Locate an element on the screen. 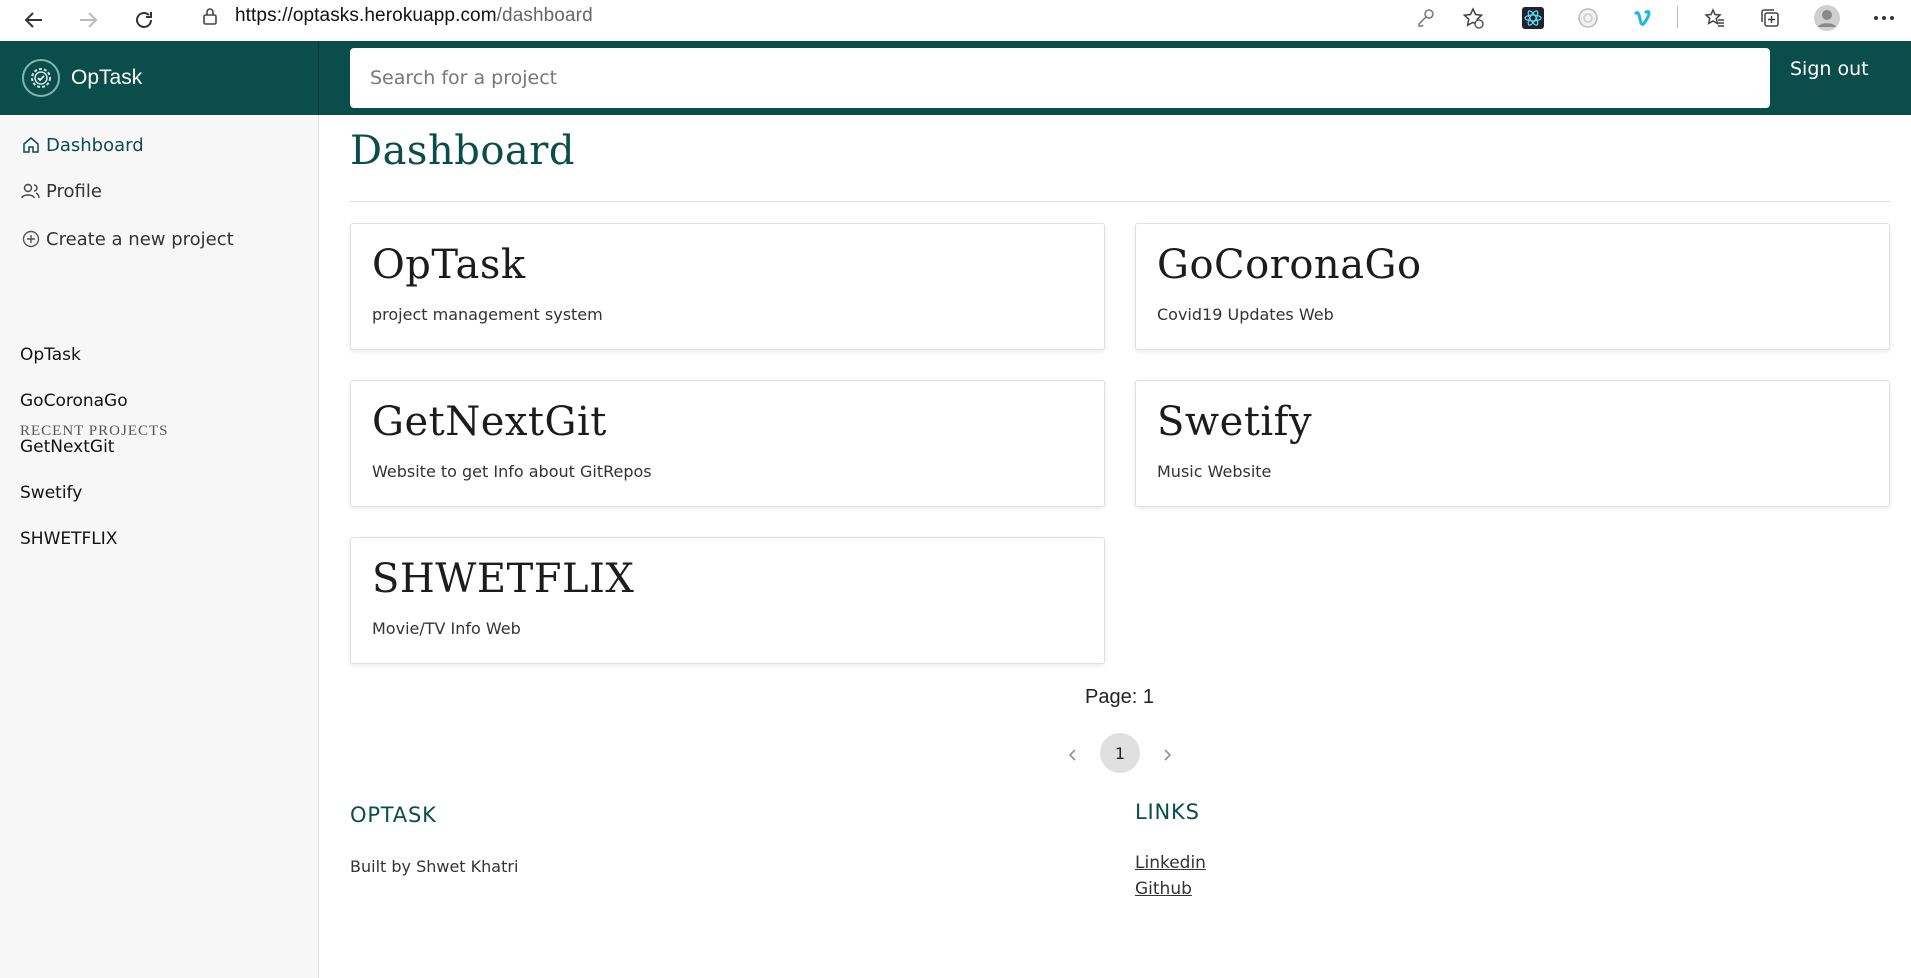 This screenshot has height=978, width=1911. project-card-title: Swetify is located at coordinates (1235, 422).